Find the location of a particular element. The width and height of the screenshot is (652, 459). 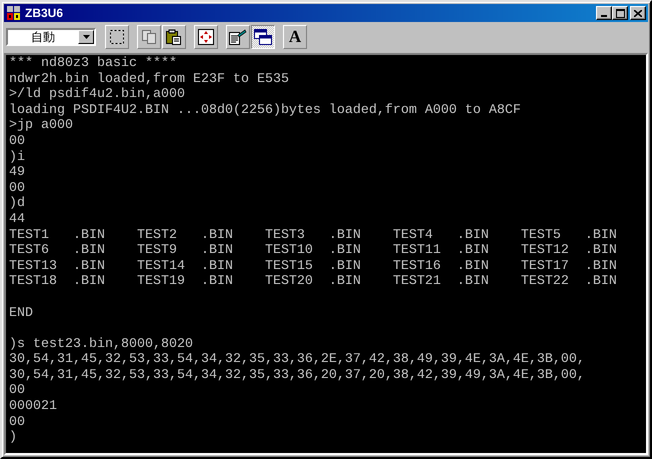

console-line: TEST6 .BIN TEST9 .BIN TEST10 .BIN TEST11 .BIN TEST12 .BIN is located at coordinates (313, 251).